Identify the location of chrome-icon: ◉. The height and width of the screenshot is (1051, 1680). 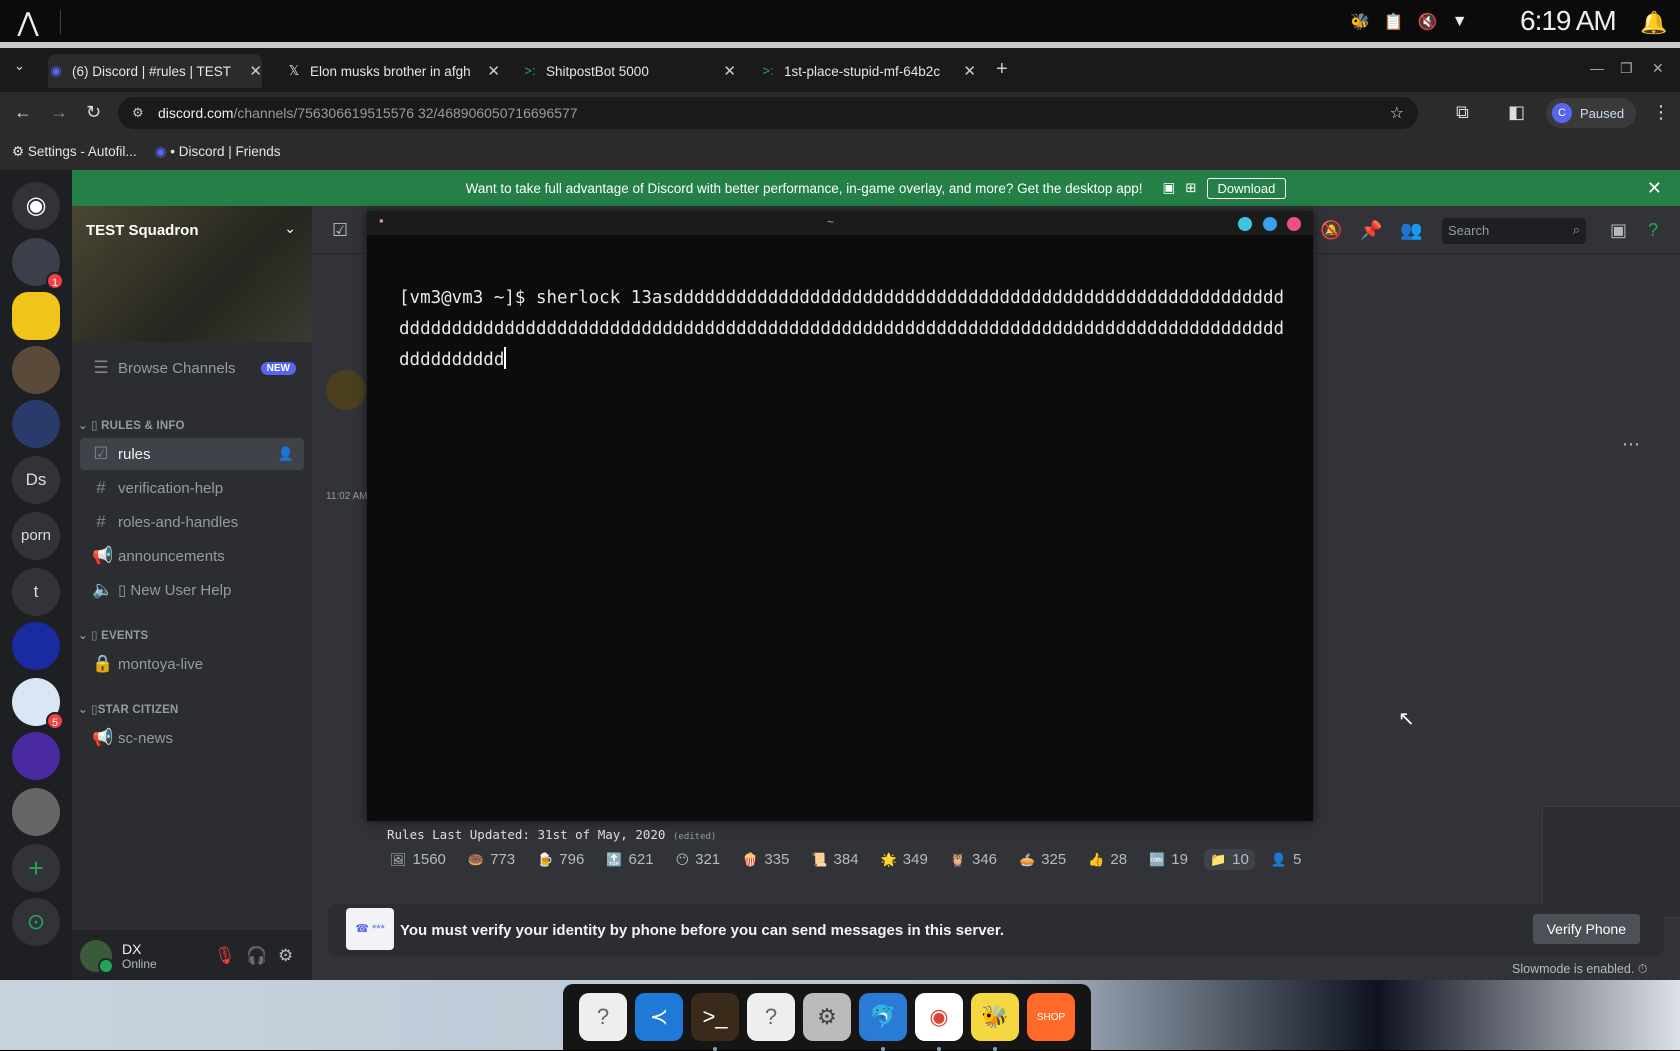
(939, 1022).